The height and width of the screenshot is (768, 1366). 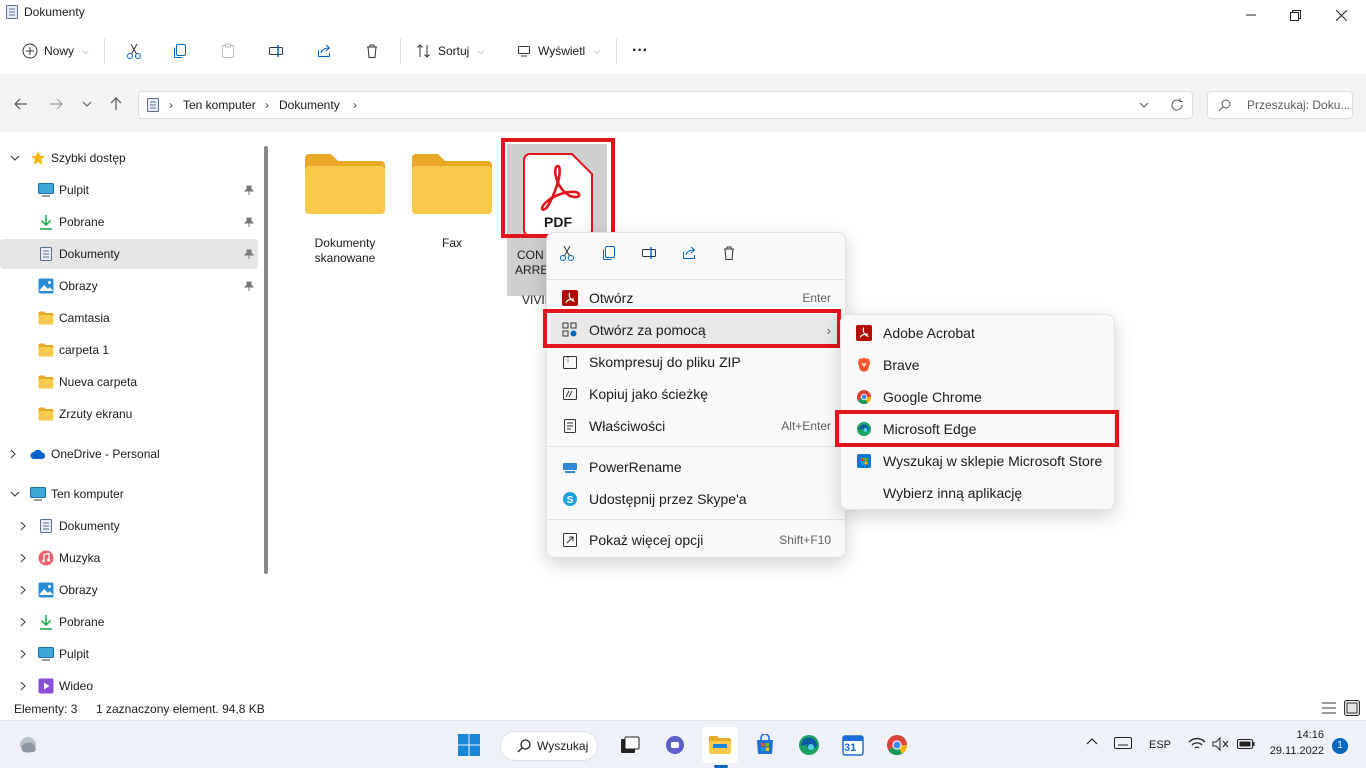 What do you see at coordinates (129, 494) in the screenshot?
I see `sidebar-item-this-pc: Ten komputer` at bounding box center [129, 494].